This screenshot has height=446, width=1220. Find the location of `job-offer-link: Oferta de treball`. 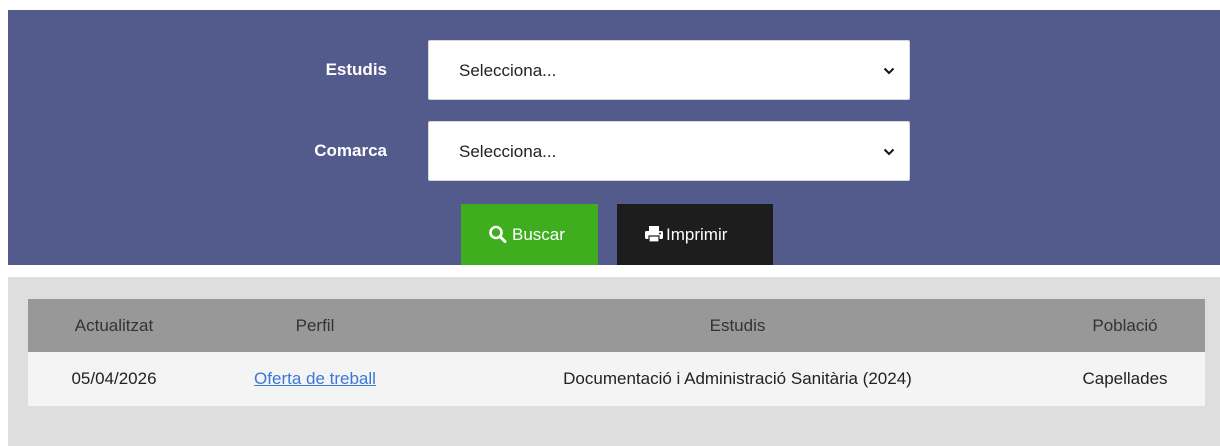

job-offer-link: Oferta de treball is located at coordinates (315, 379).